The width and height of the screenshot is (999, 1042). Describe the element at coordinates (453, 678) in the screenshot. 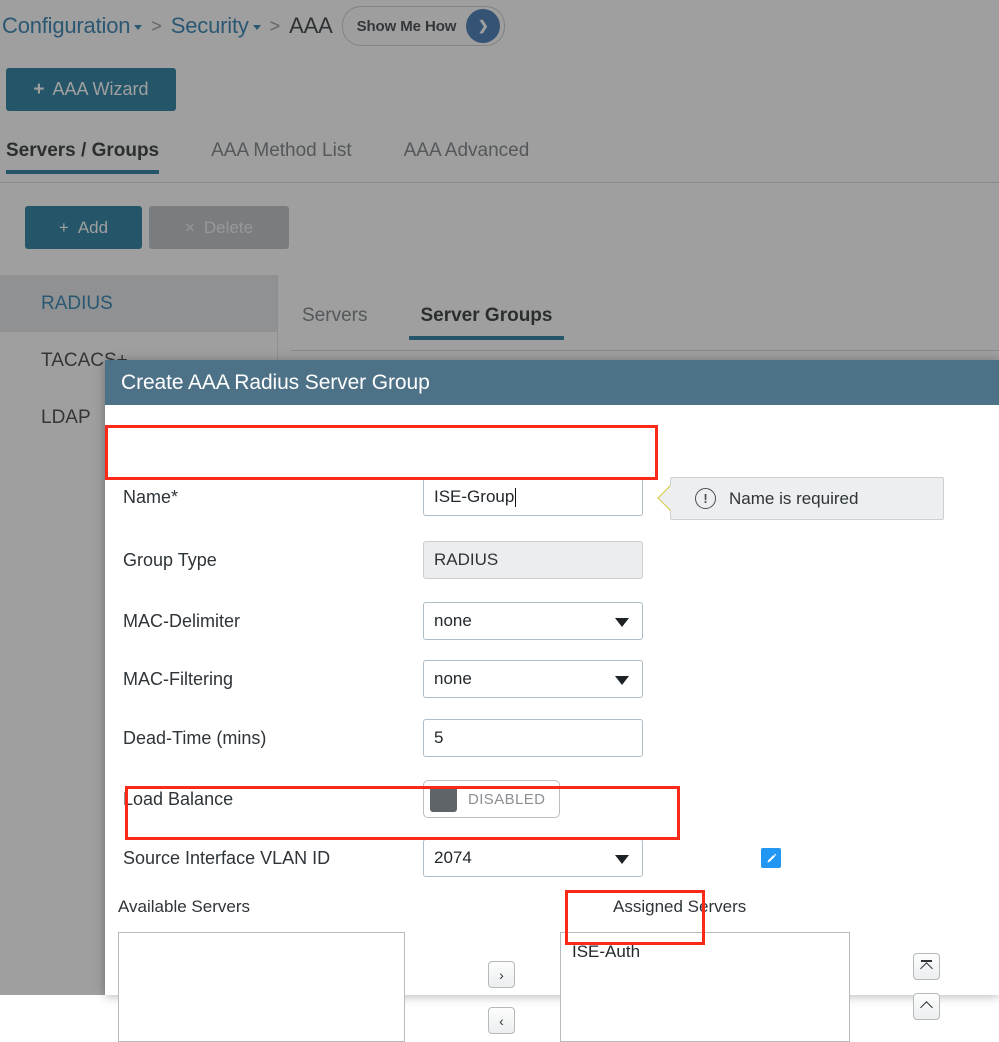

I see `mac-filtering-value: none` at that location.